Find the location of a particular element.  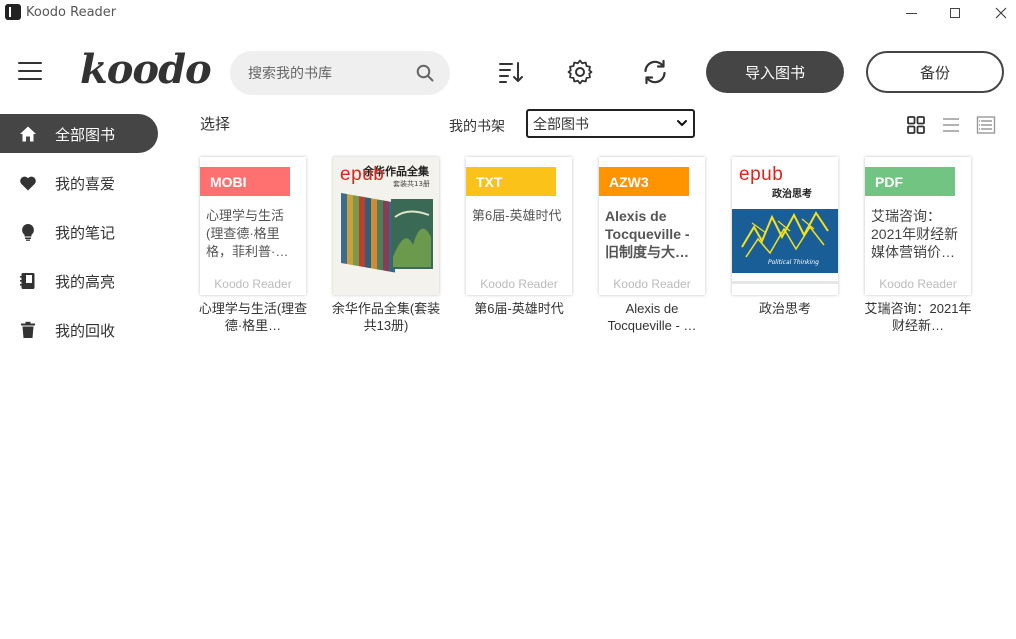

book-title: 余华作品全集(套装共13册) is located at coordinates (386, 317).